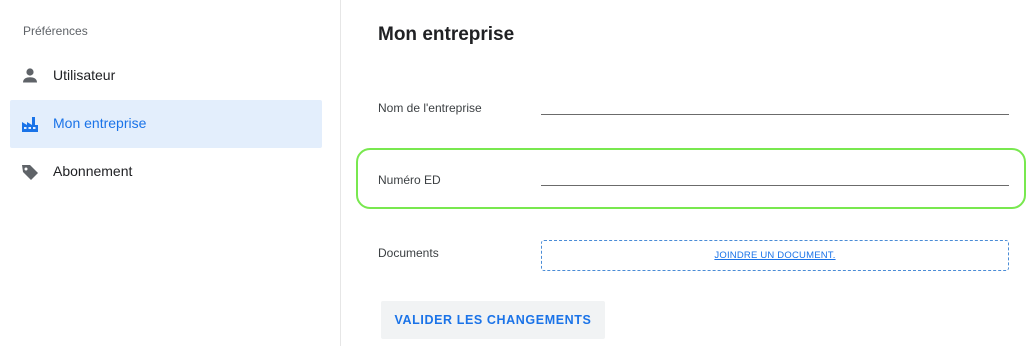  I want to click on sidebar-item-label: Mon entreprise, so click(100, 123).